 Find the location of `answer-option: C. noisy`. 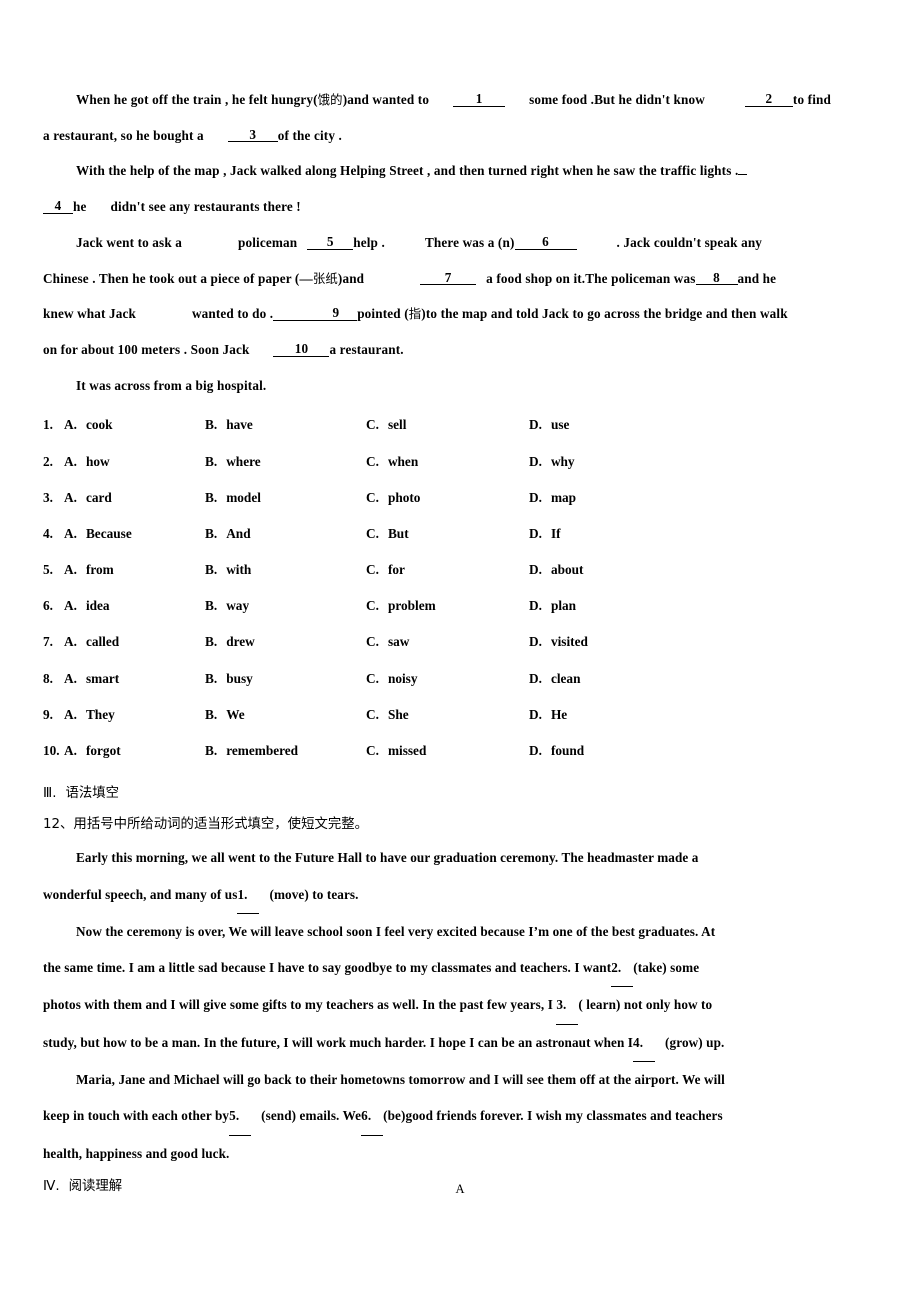

answer-option: C. noisy is located at coordinates (392, 679).